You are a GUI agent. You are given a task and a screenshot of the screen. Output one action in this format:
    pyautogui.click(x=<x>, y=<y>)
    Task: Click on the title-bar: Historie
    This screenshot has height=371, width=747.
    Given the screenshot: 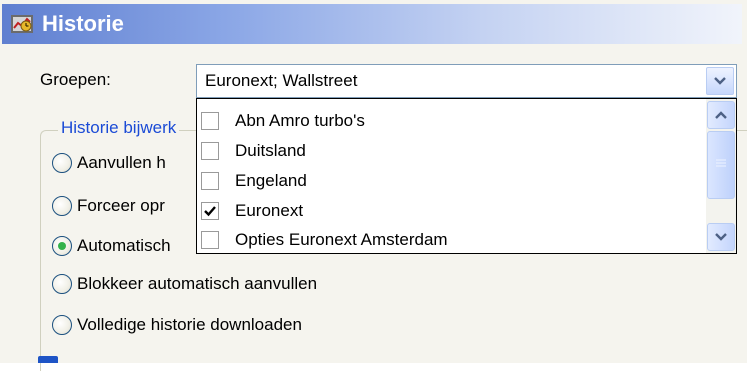 What is the action you would take?
    pyautogui.click(x=372, y=24)
    